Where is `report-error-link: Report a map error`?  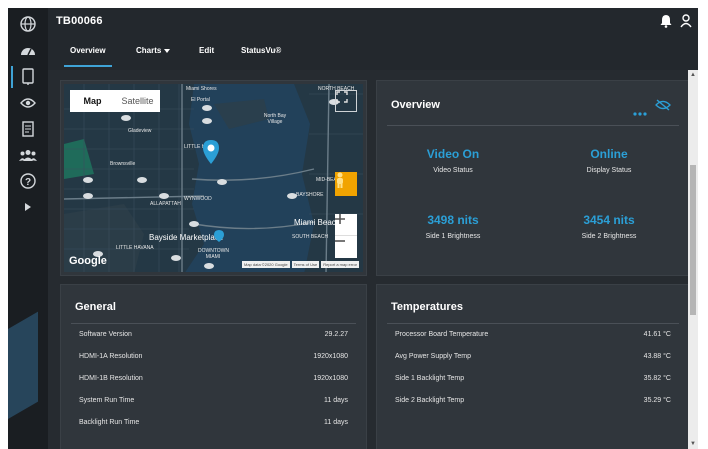 report-error-link: Report a map error is located at coordinates (340, 264).